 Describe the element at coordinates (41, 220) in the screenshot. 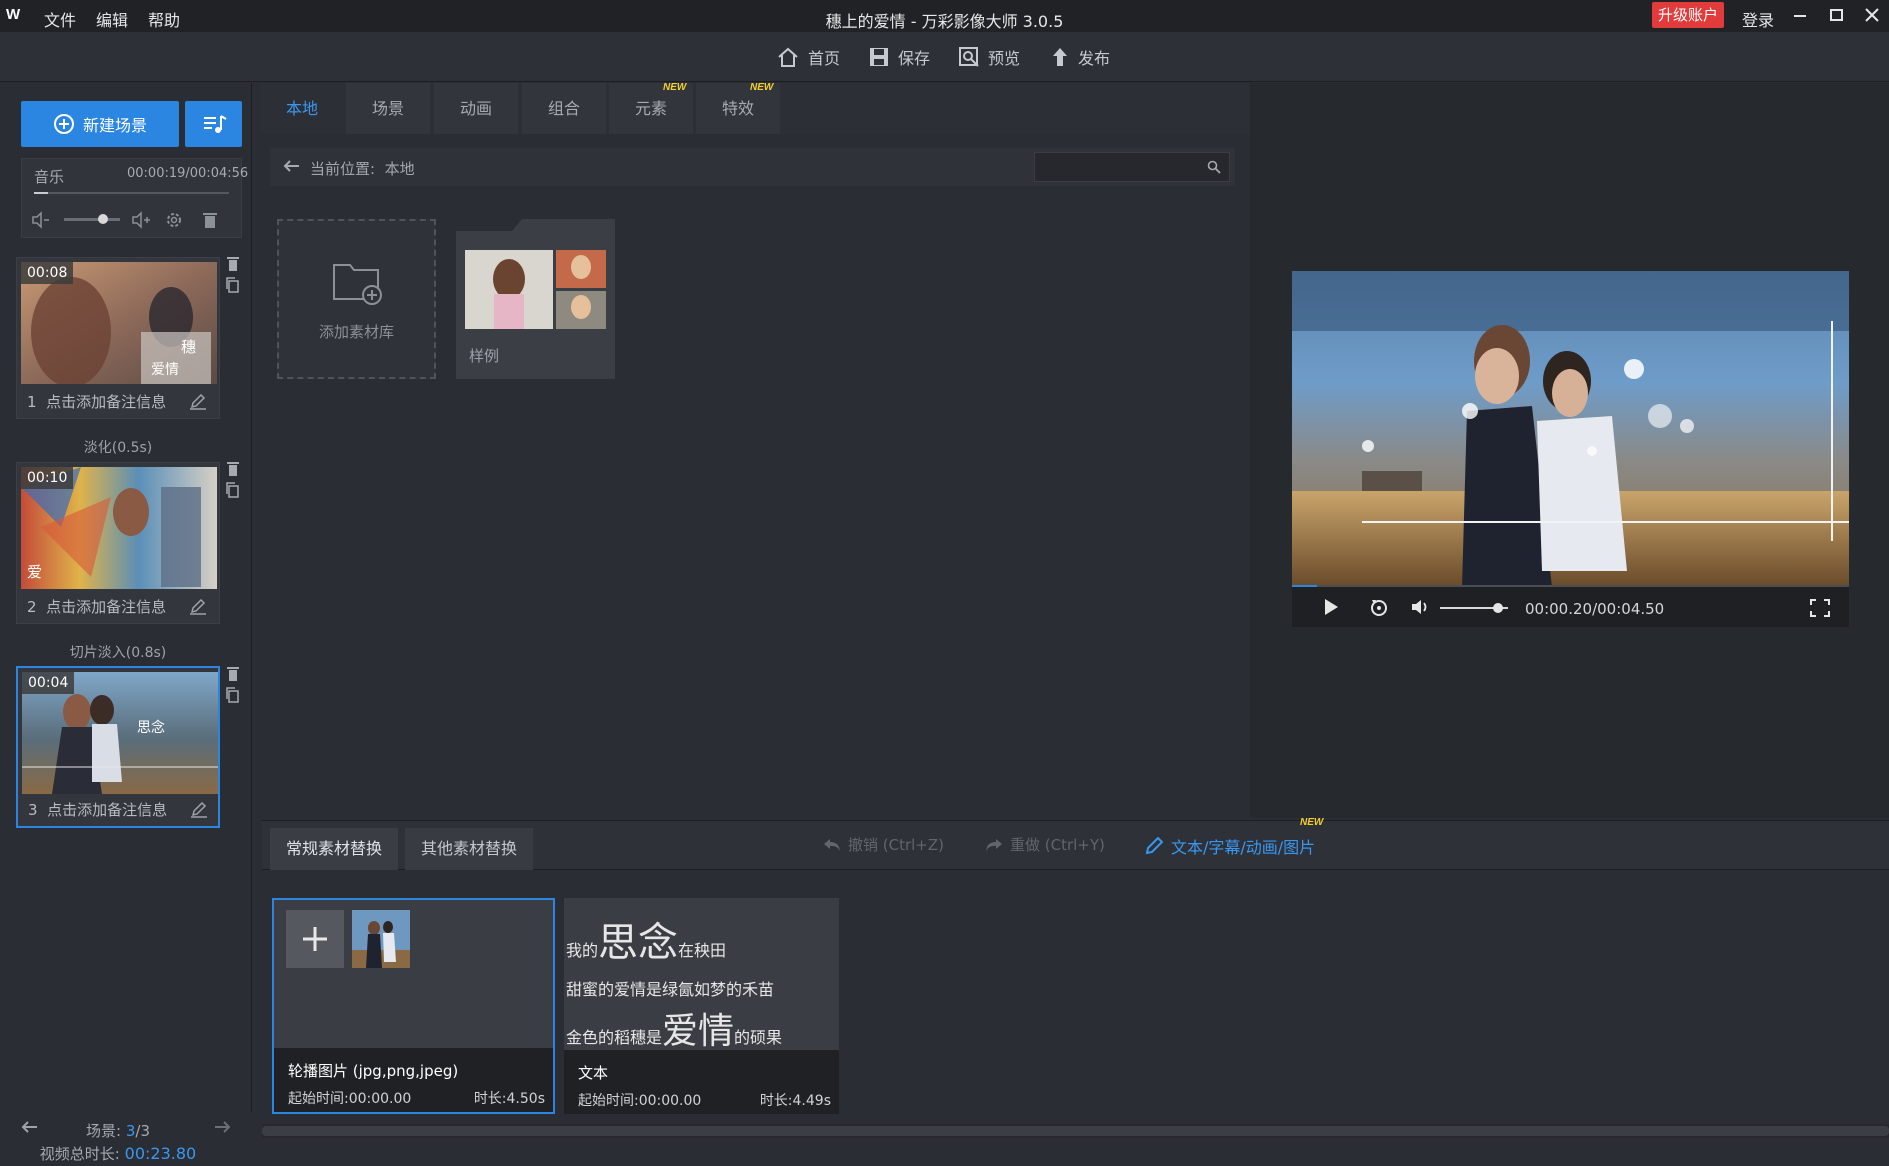

I see `volume-down-icon` at that location.